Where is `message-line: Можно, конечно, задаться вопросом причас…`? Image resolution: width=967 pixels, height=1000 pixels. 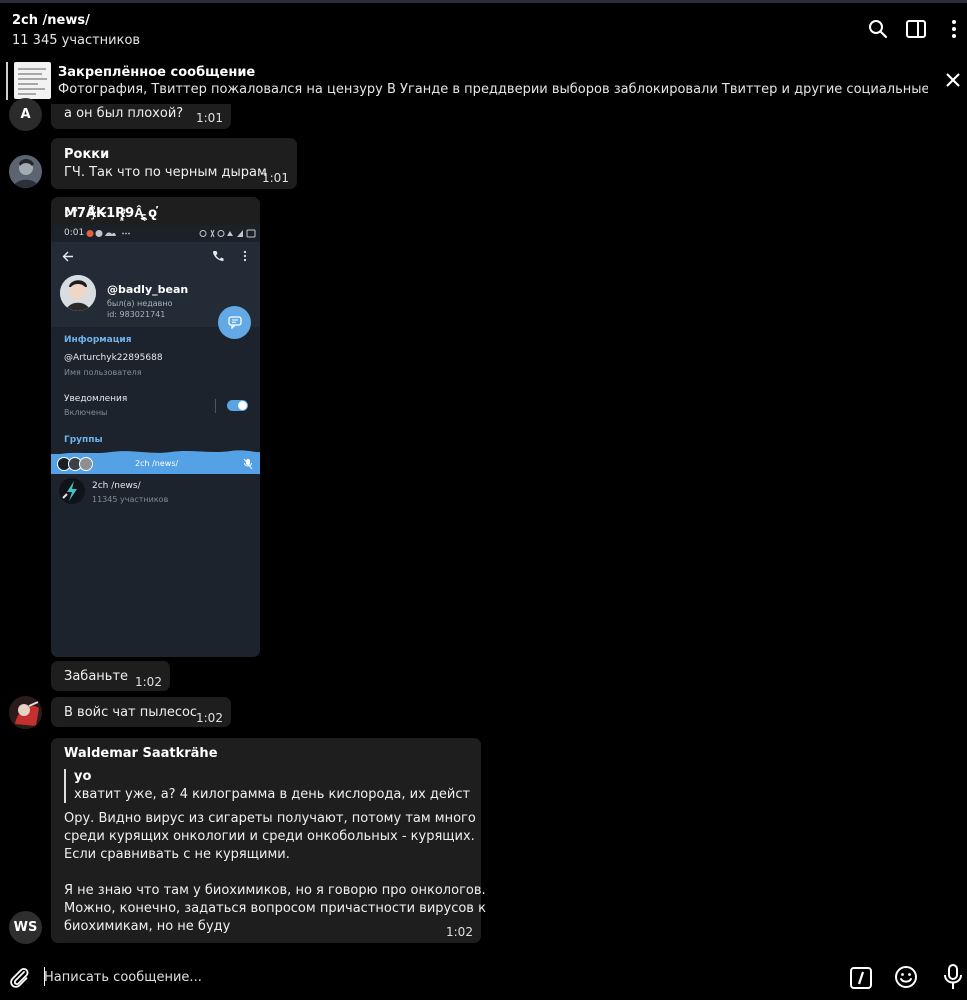 message-line: Можно, конечно, задаться вопросом причас… is located at coordinates (275, 908).